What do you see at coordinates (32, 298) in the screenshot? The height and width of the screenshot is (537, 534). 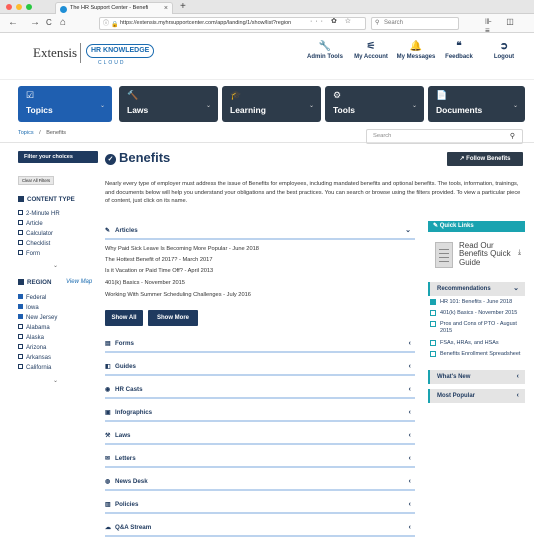 I see `region-federal: Federal` at bounding box center [32, 298].